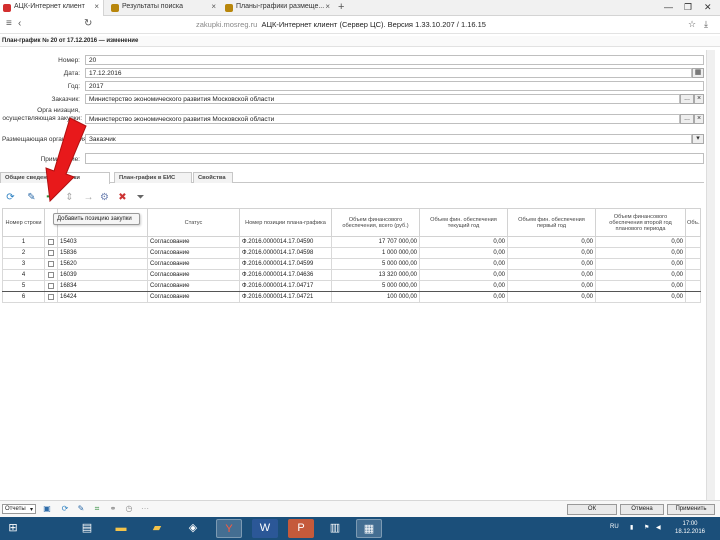 The image size is (720, 540). I want to click on tray-network-icon: ▮, so click(631, 527).